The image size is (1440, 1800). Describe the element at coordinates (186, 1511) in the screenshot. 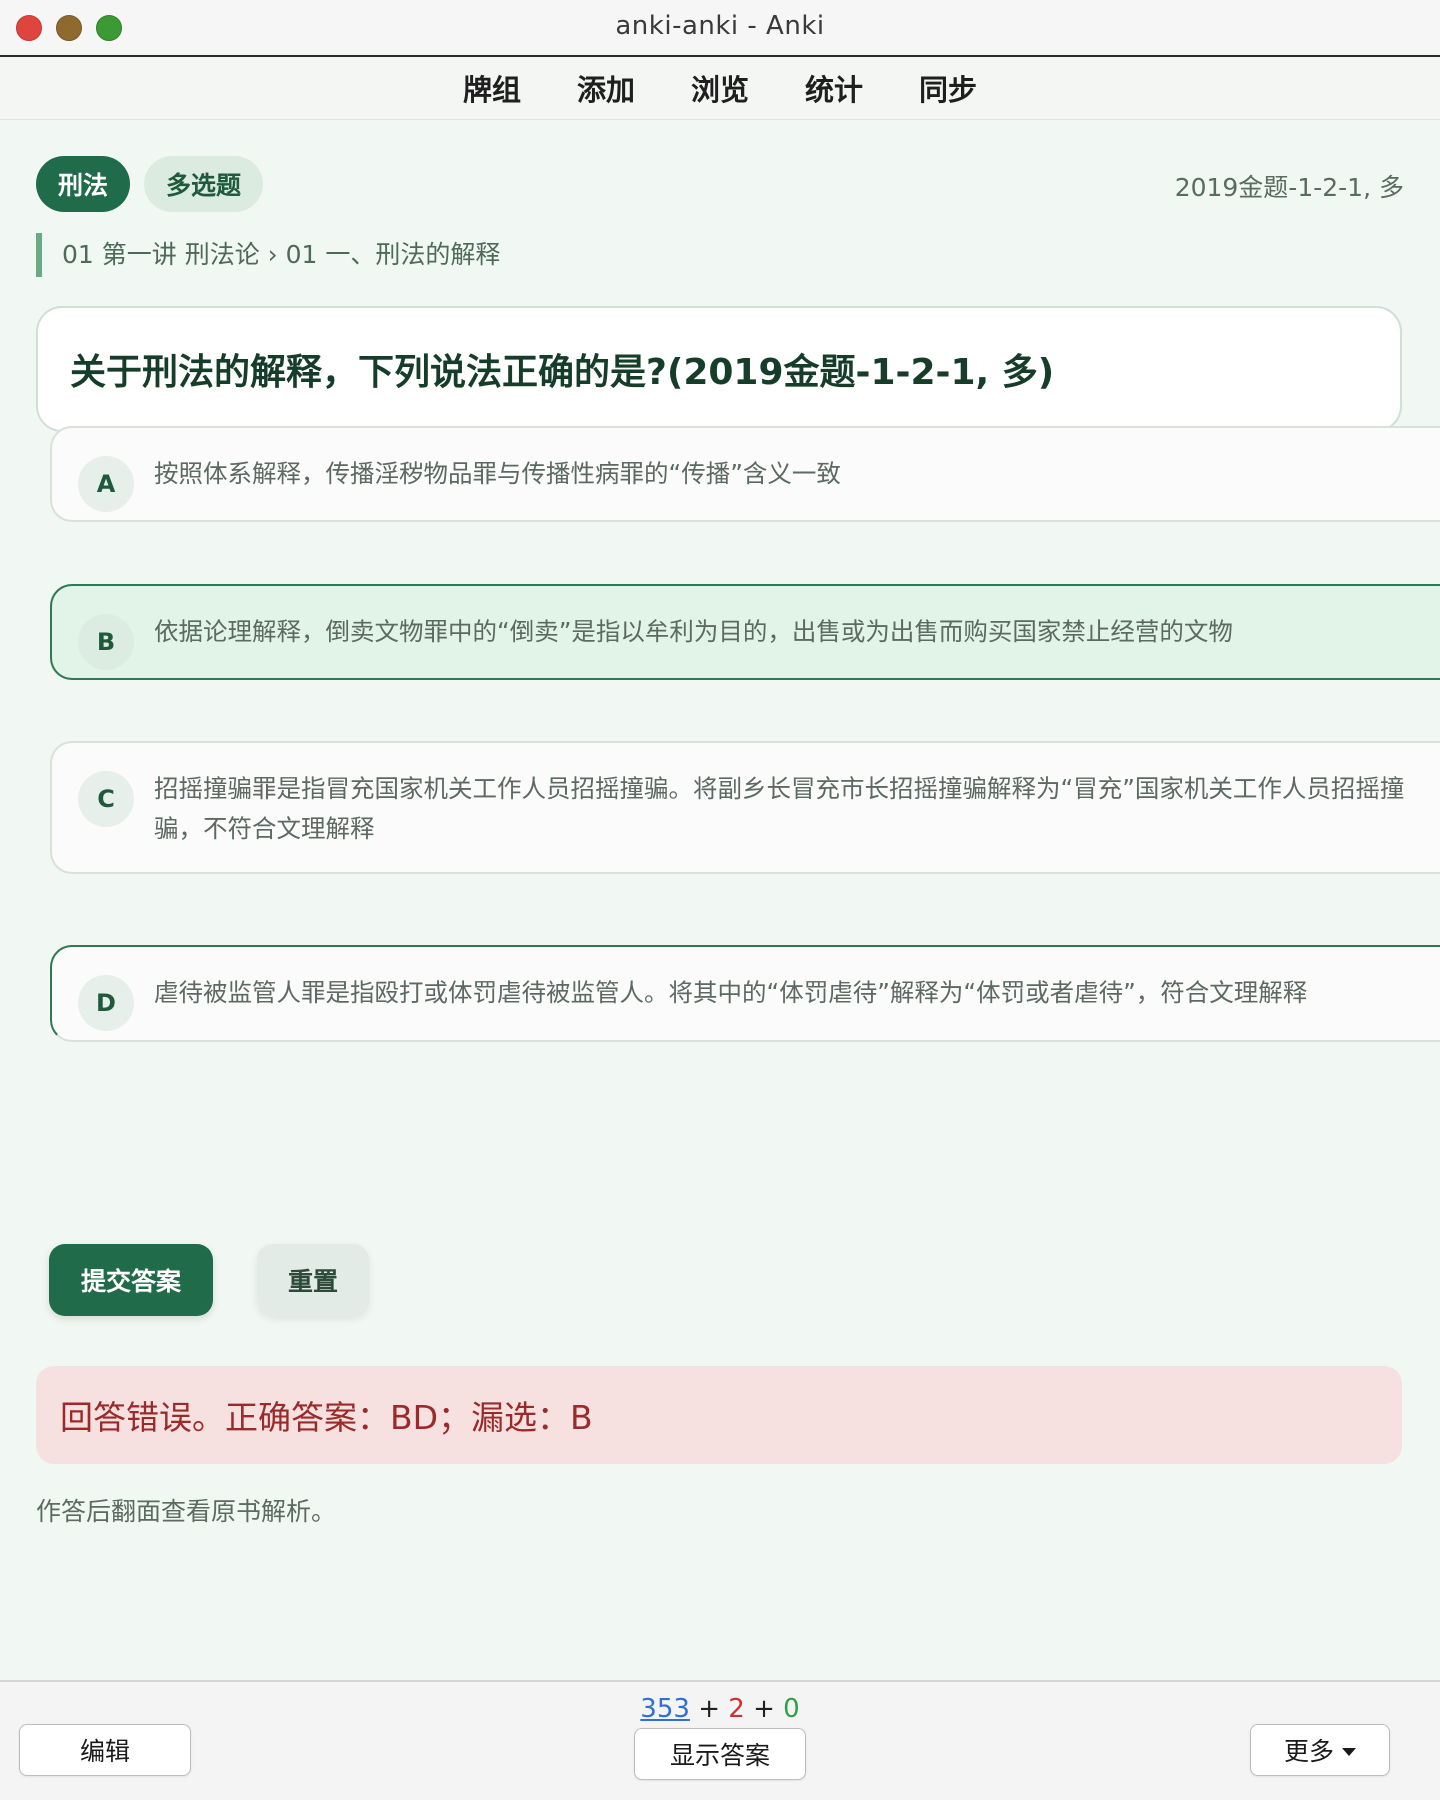

I see `hint-text: 作答后翻面查看原书解析。` at that location.